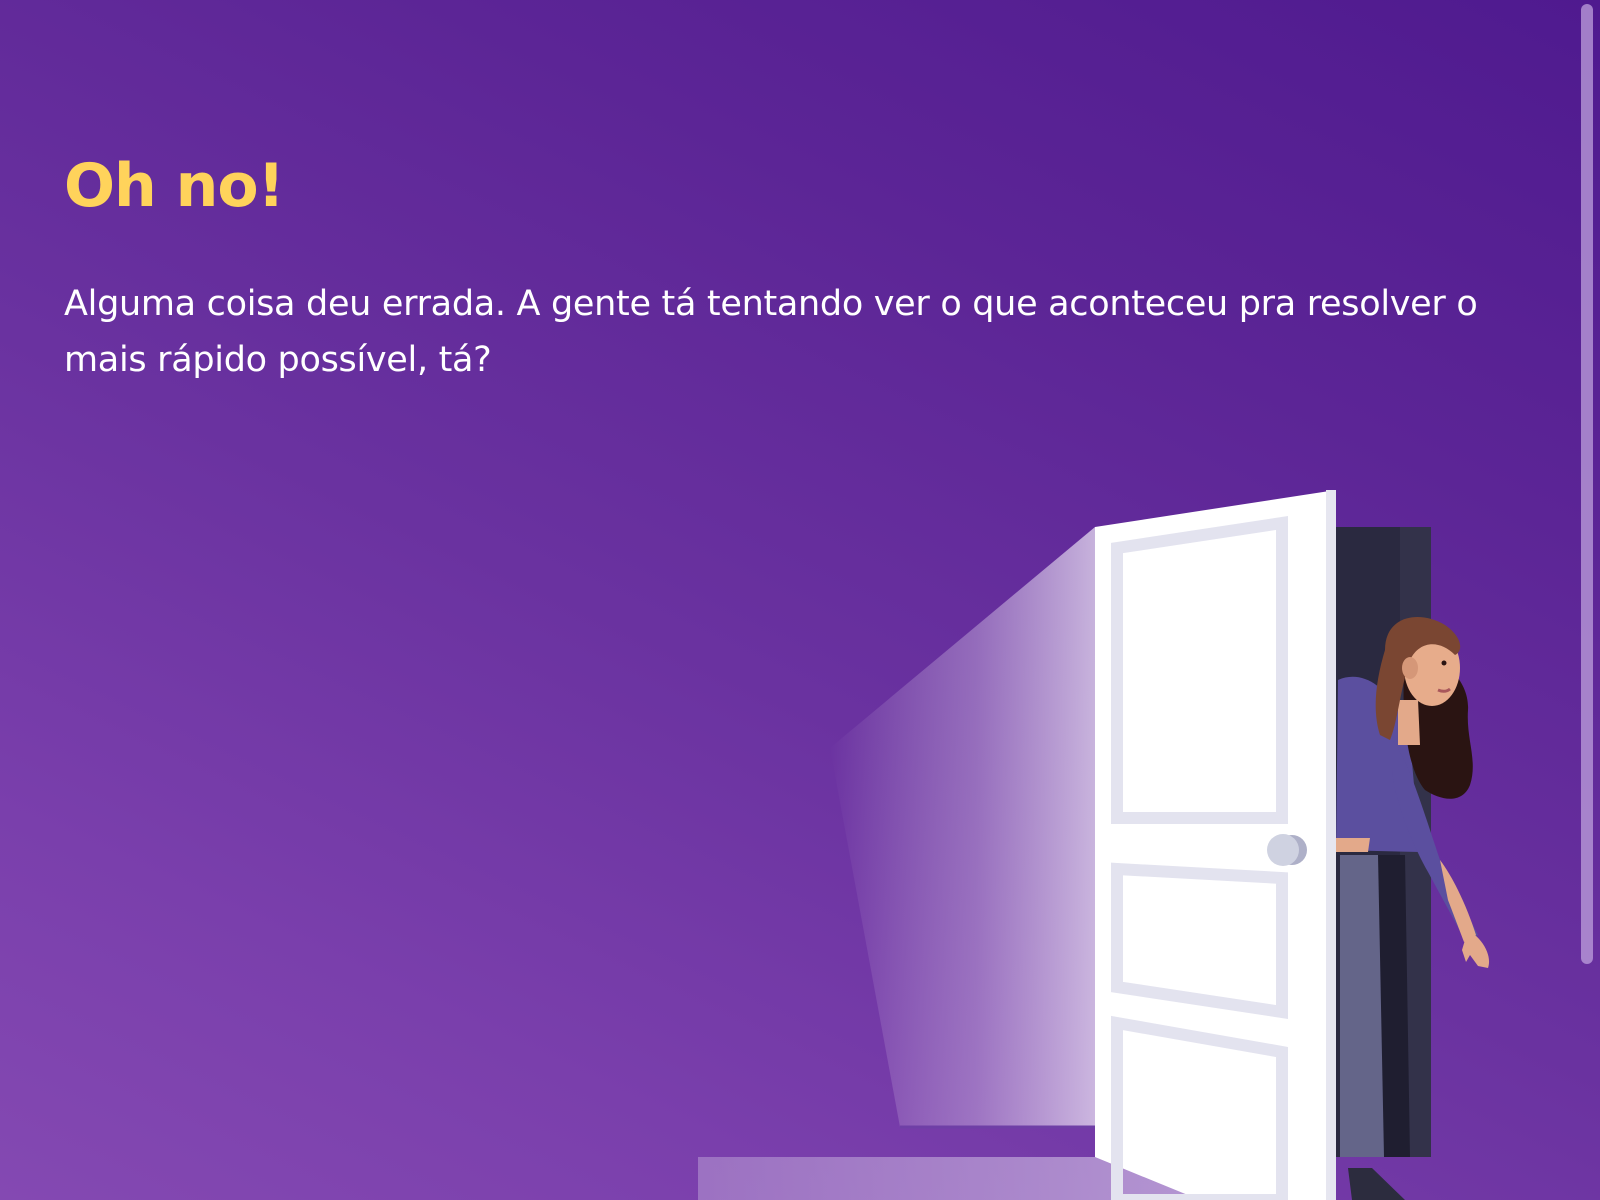  I want to click on woman-figure, so click(1413, 908).